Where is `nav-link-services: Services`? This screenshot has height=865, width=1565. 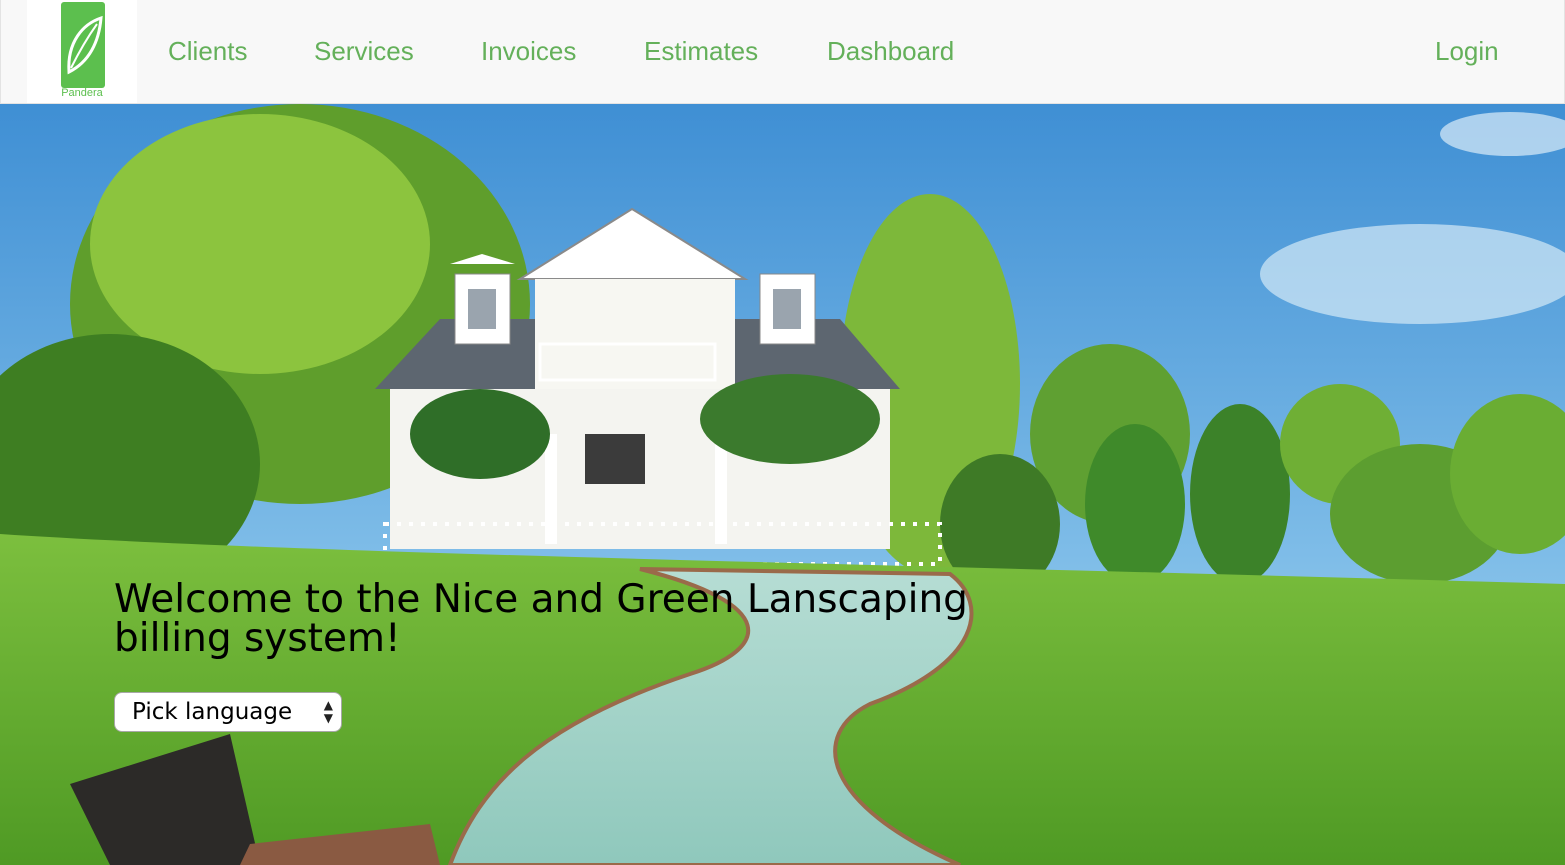 nav-link-services: Services is located at coordinates (364, 51).